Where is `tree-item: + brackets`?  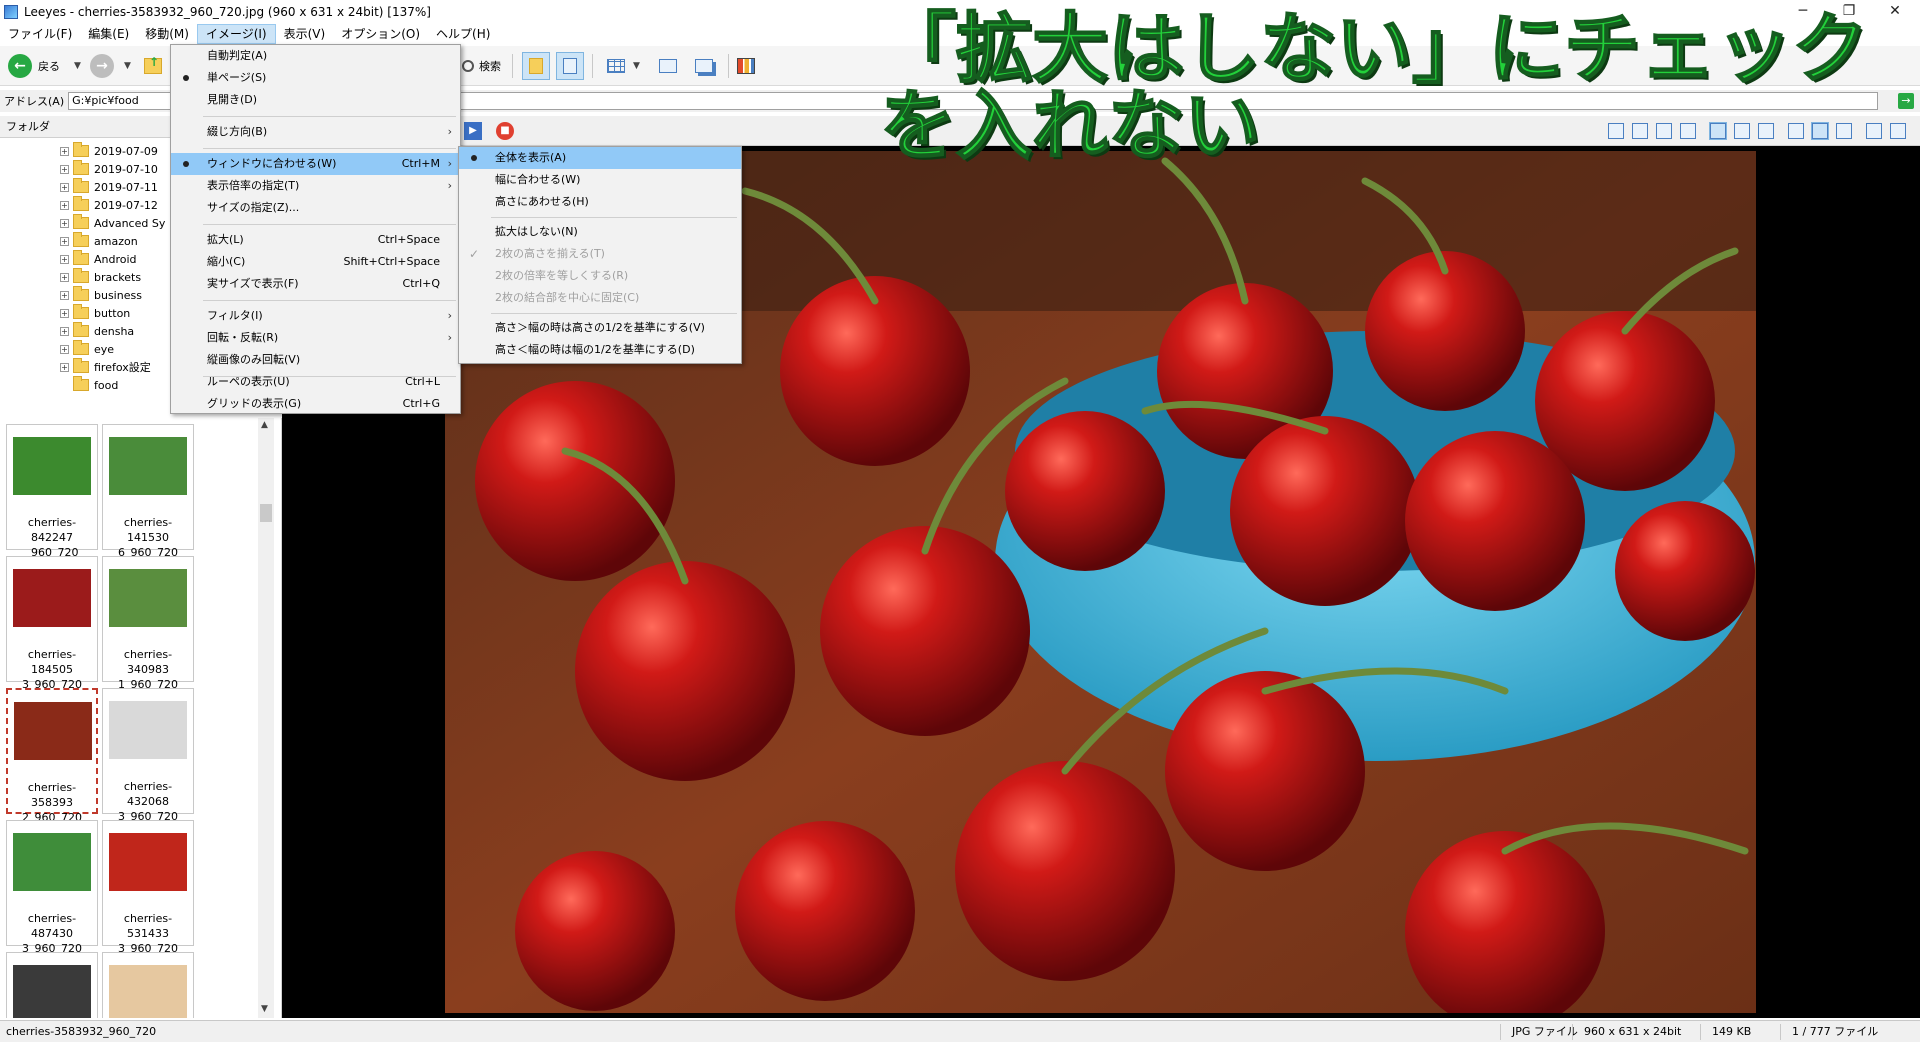
tree-item: + brackets is located at coordinates (100, 277).